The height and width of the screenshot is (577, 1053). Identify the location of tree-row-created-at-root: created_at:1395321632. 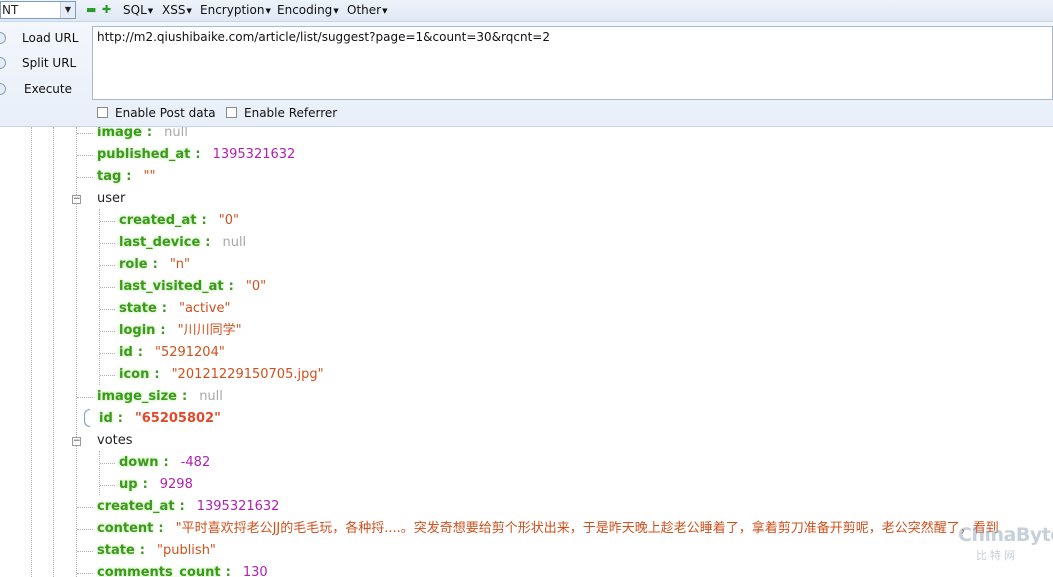
(188, 507).